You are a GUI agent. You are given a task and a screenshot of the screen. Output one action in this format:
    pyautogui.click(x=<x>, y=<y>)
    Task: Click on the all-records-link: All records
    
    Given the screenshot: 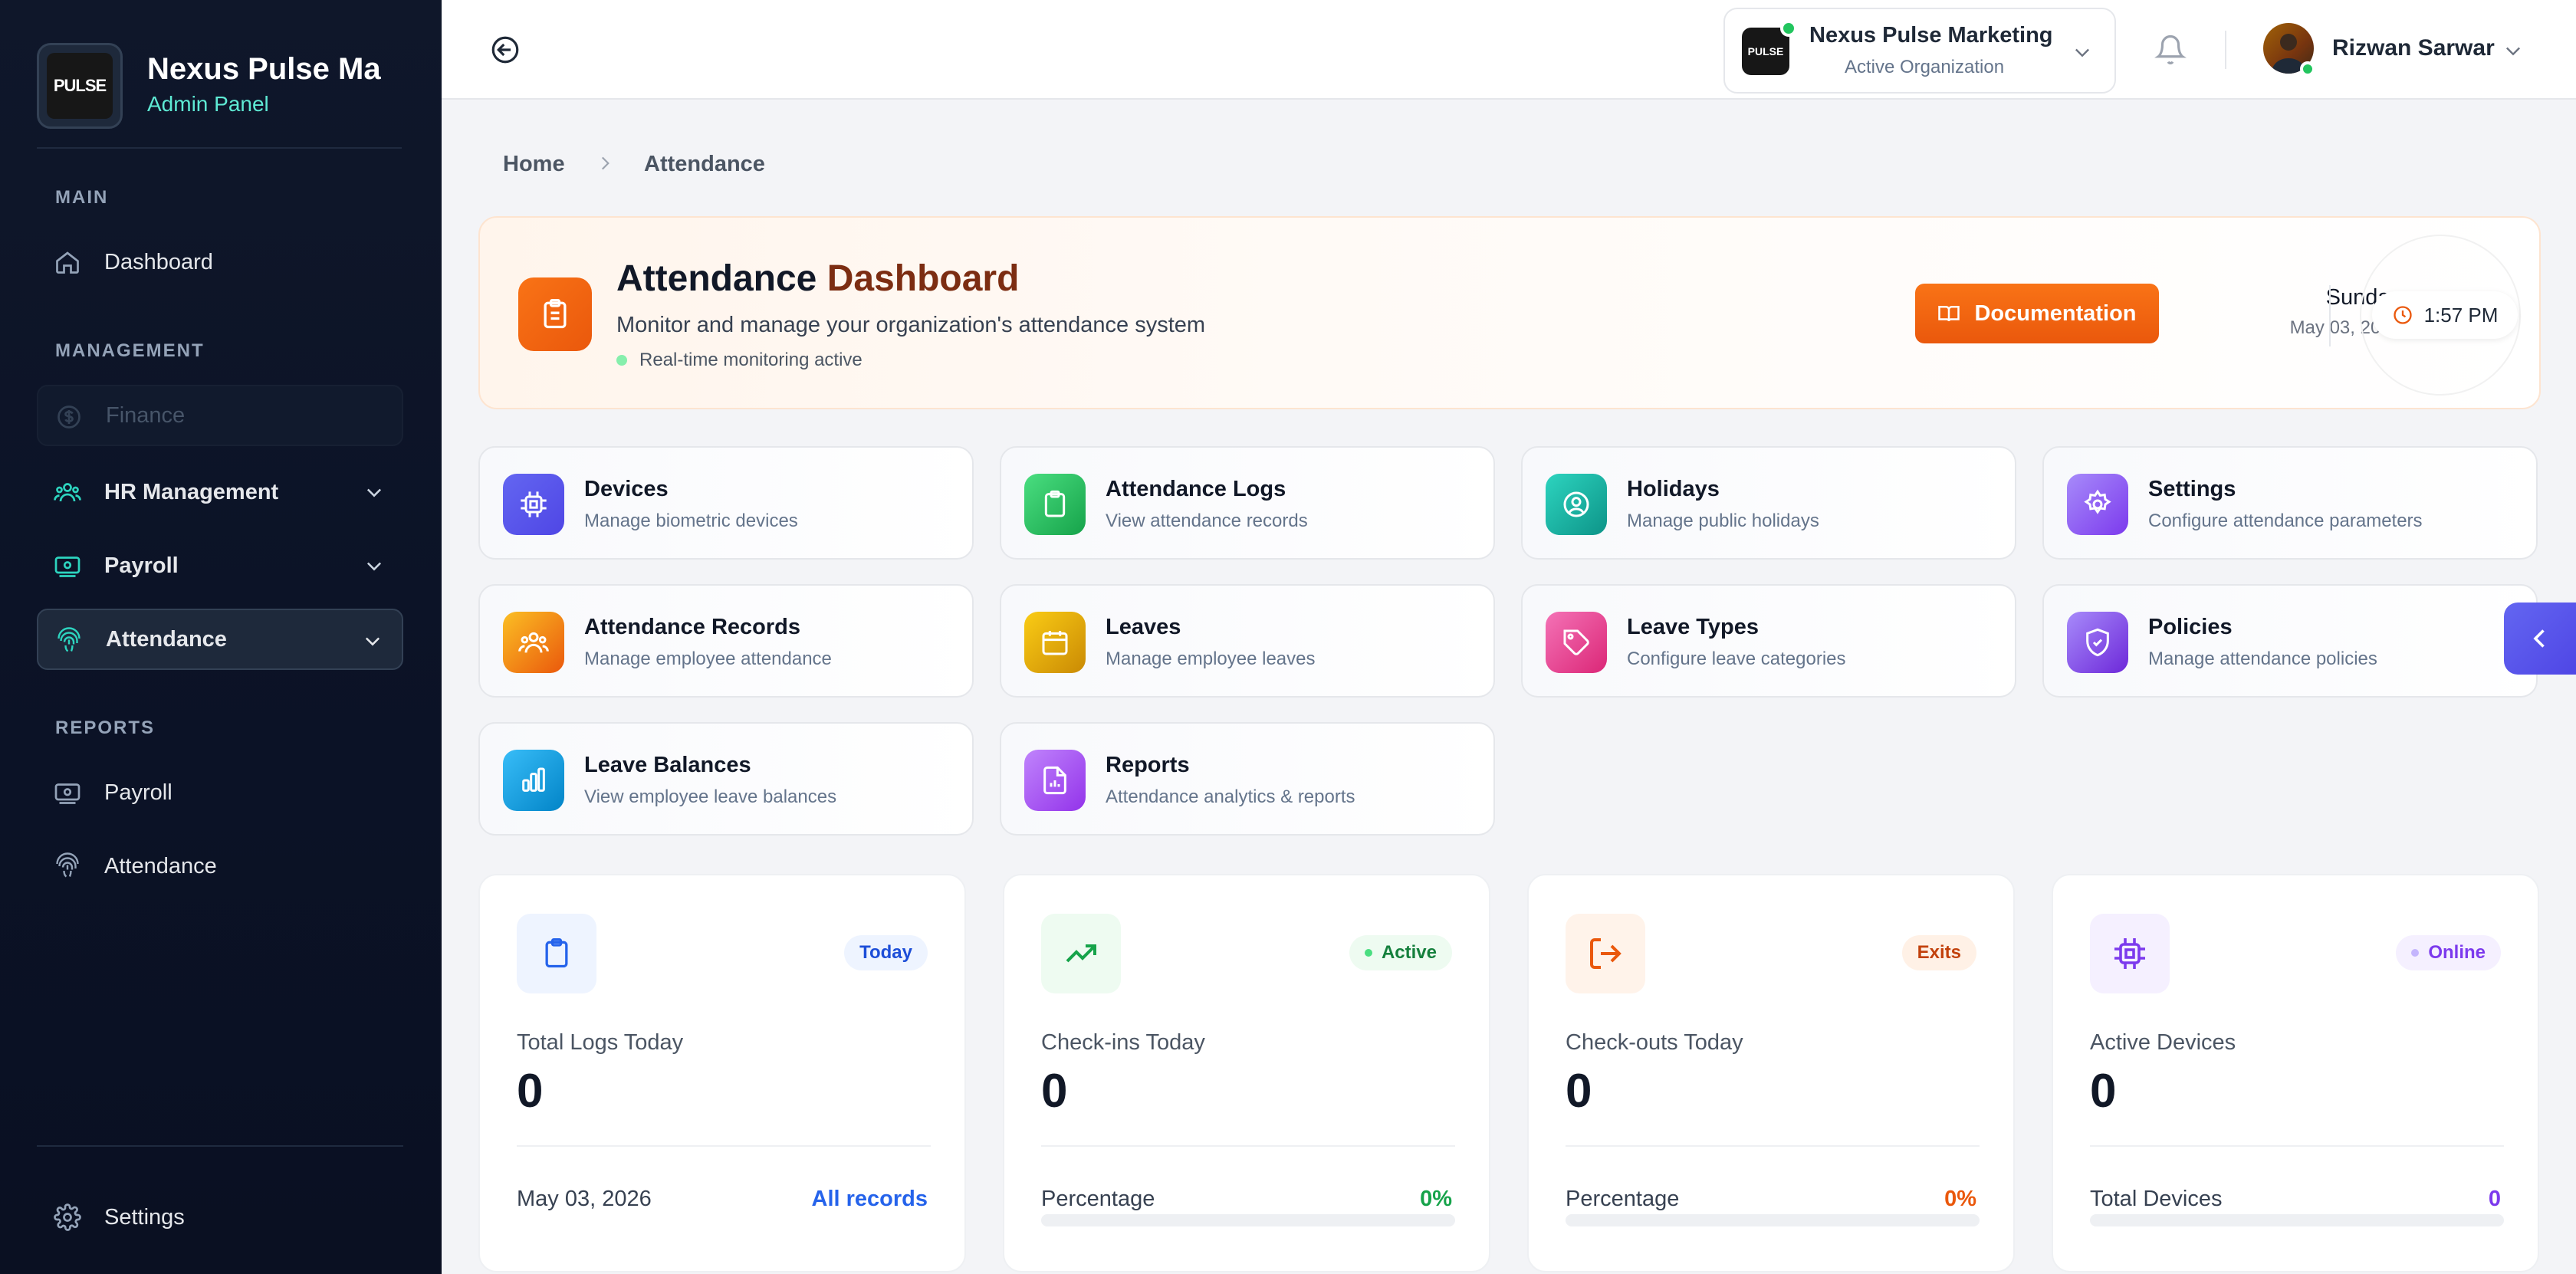 What is the action you would take?
    pyautogui.click(x=870, y=1199)
    